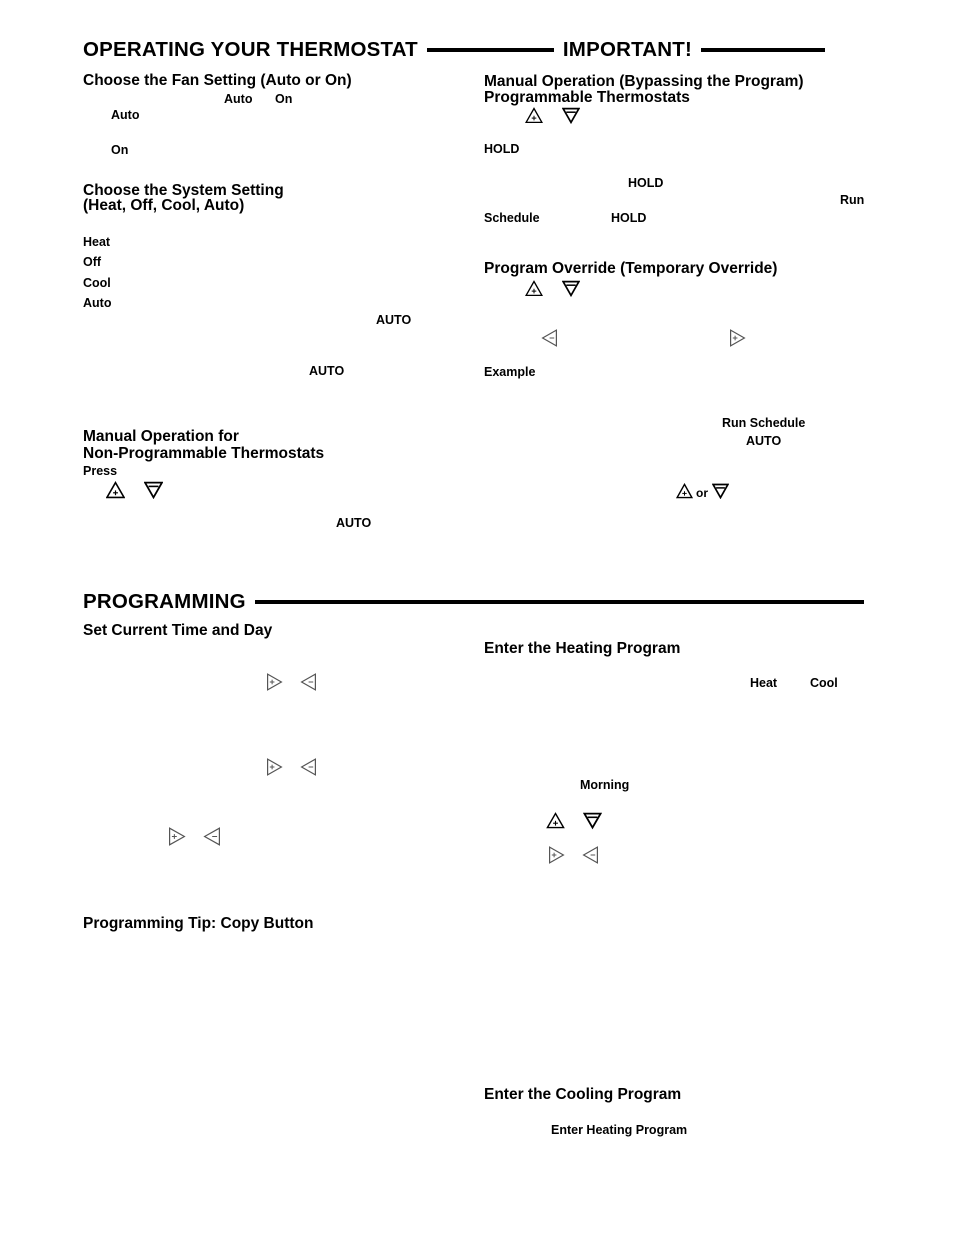 The height and width of the screenshot is (1235, 954). I want to click on label-heat: Heat, so click(97, 242).